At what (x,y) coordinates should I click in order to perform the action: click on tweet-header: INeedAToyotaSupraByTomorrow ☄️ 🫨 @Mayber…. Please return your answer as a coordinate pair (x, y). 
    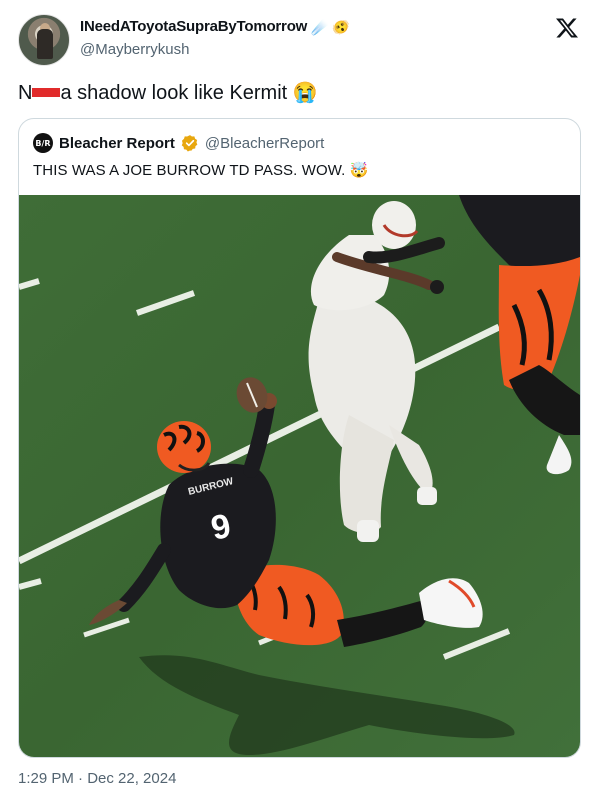
    Looking at the image, I should click on (299, 41).